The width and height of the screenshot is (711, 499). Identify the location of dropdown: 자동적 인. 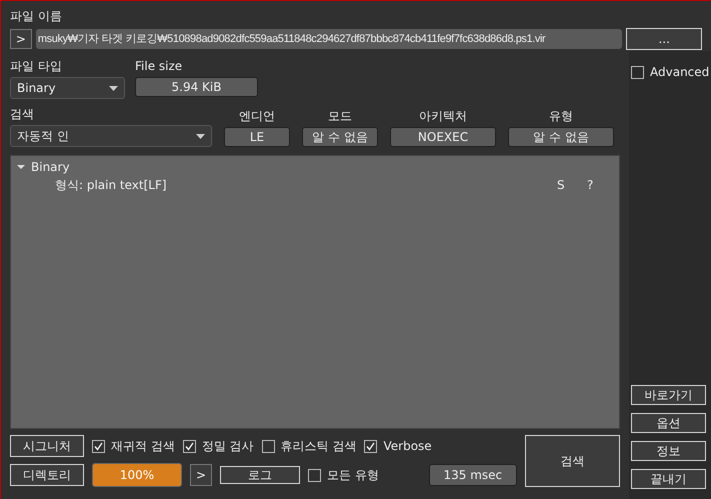
(111, 136).